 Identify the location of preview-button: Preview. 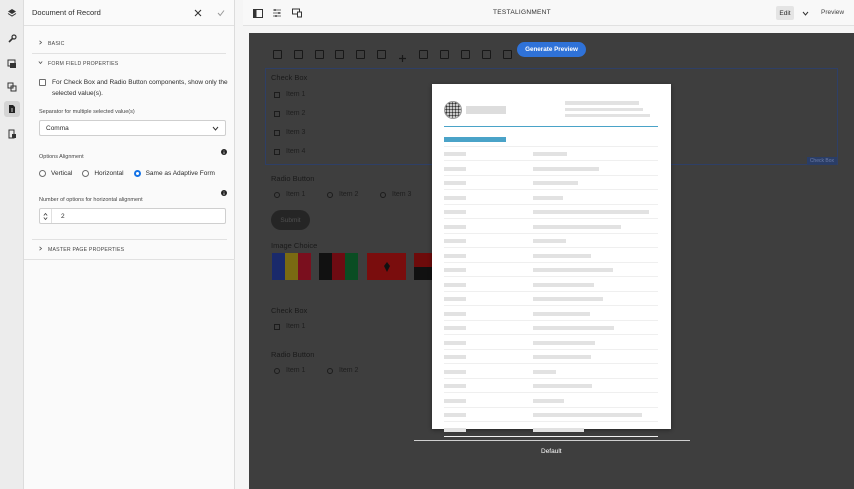
(832, 12).